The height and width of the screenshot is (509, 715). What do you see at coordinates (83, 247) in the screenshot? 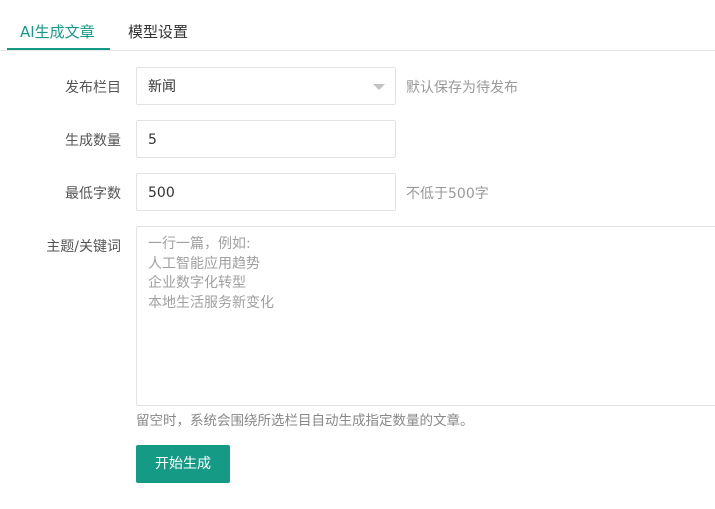
I see `topics-label: 主题/关键词` at bounding box center [83, 247].